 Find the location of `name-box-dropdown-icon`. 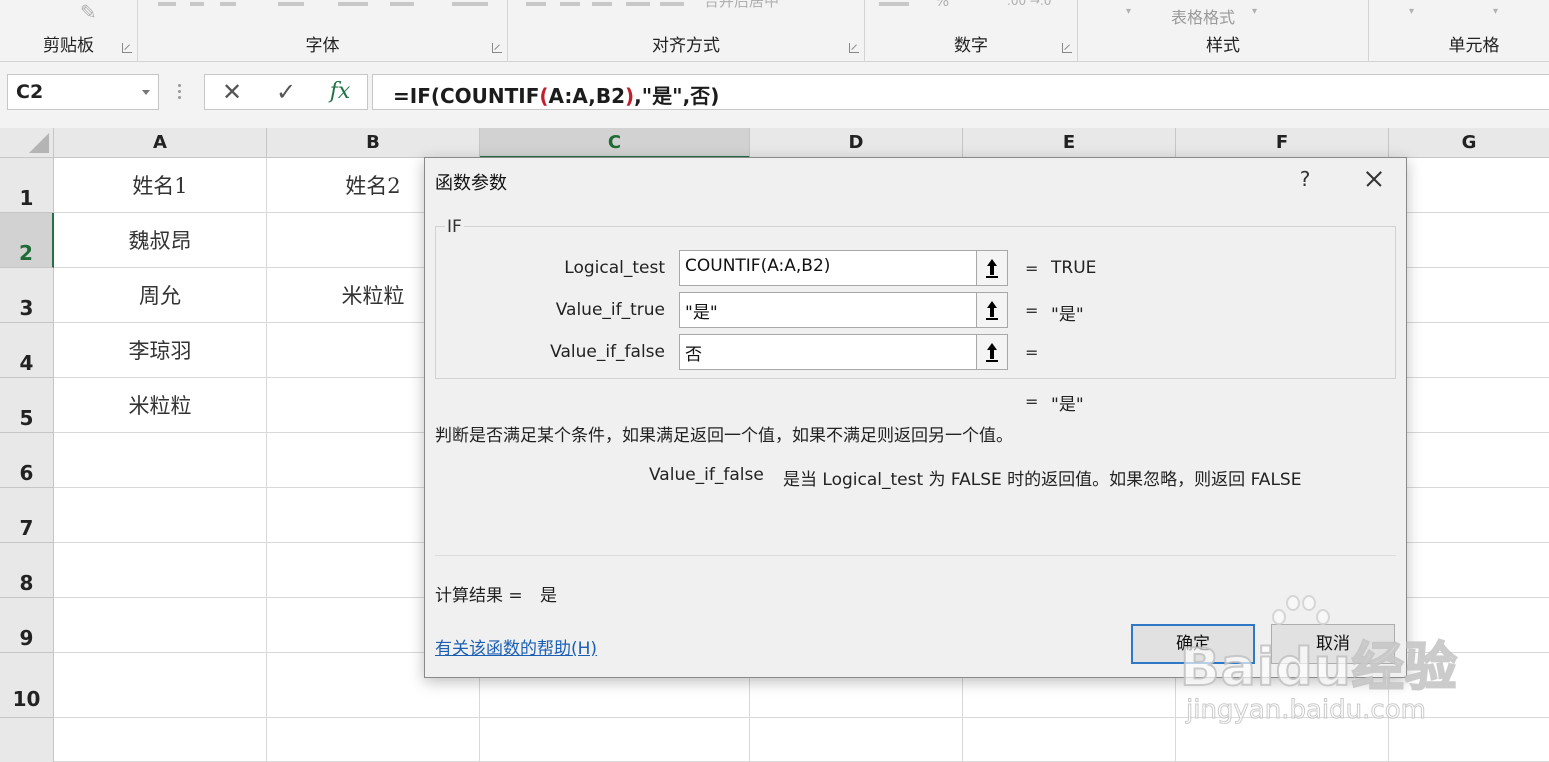

name-box-dropdown-icon is located at coordinates (146, 92).